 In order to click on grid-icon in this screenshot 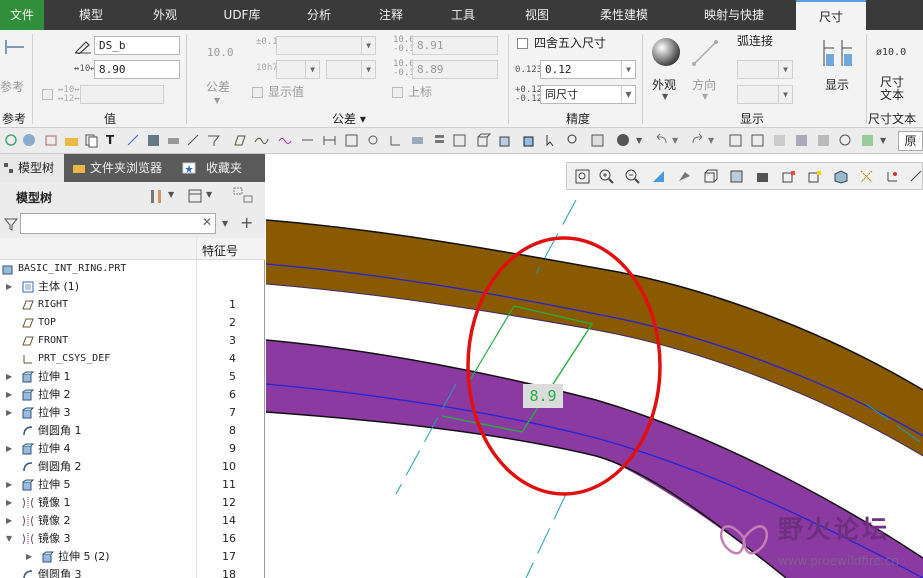, I will do `click(351, 140)`.